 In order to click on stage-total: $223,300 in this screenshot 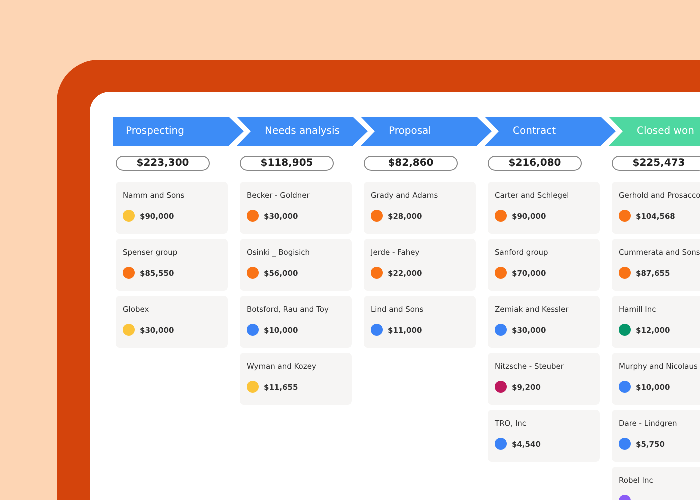, I will do `click(163, 163)`.